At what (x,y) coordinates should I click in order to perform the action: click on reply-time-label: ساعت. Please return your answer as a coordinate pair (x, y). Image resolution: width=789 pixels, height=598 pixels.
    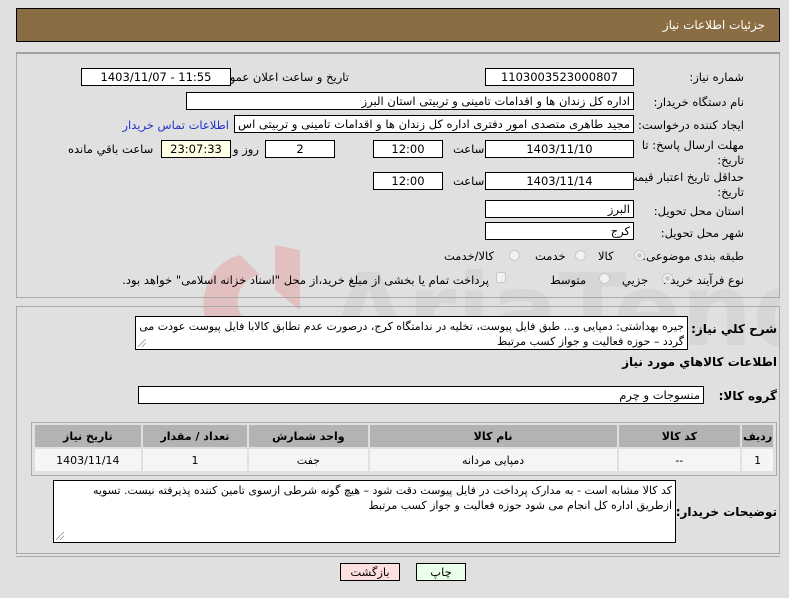
    Looking at the image, I should click on (469, 149).